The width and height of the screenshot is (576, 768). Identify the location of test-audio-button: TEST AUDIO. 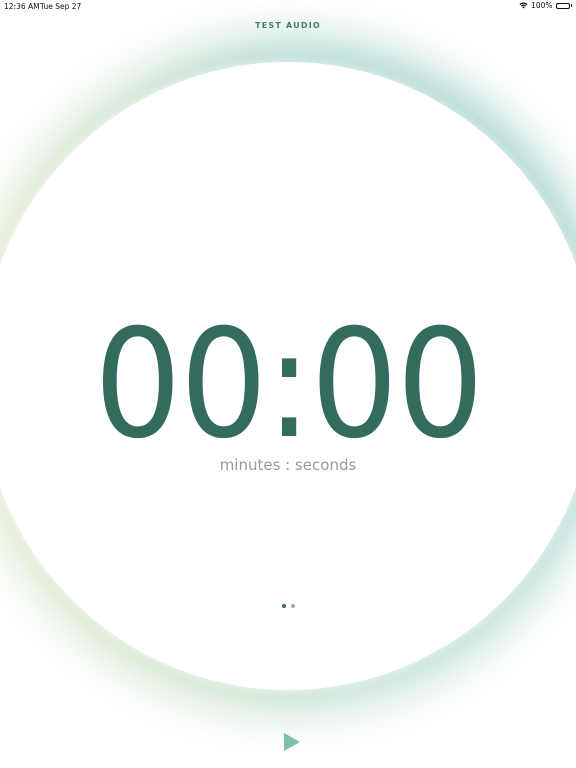
(288, 25).